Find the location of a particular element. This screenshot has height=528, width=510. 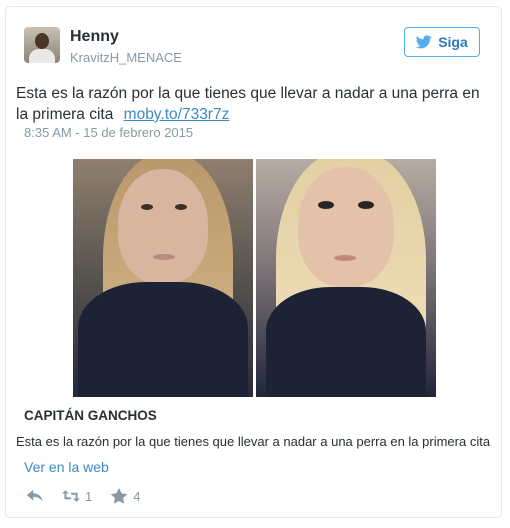

author-handle: KravitzH_MENACE is located at coordinates (126, 57).